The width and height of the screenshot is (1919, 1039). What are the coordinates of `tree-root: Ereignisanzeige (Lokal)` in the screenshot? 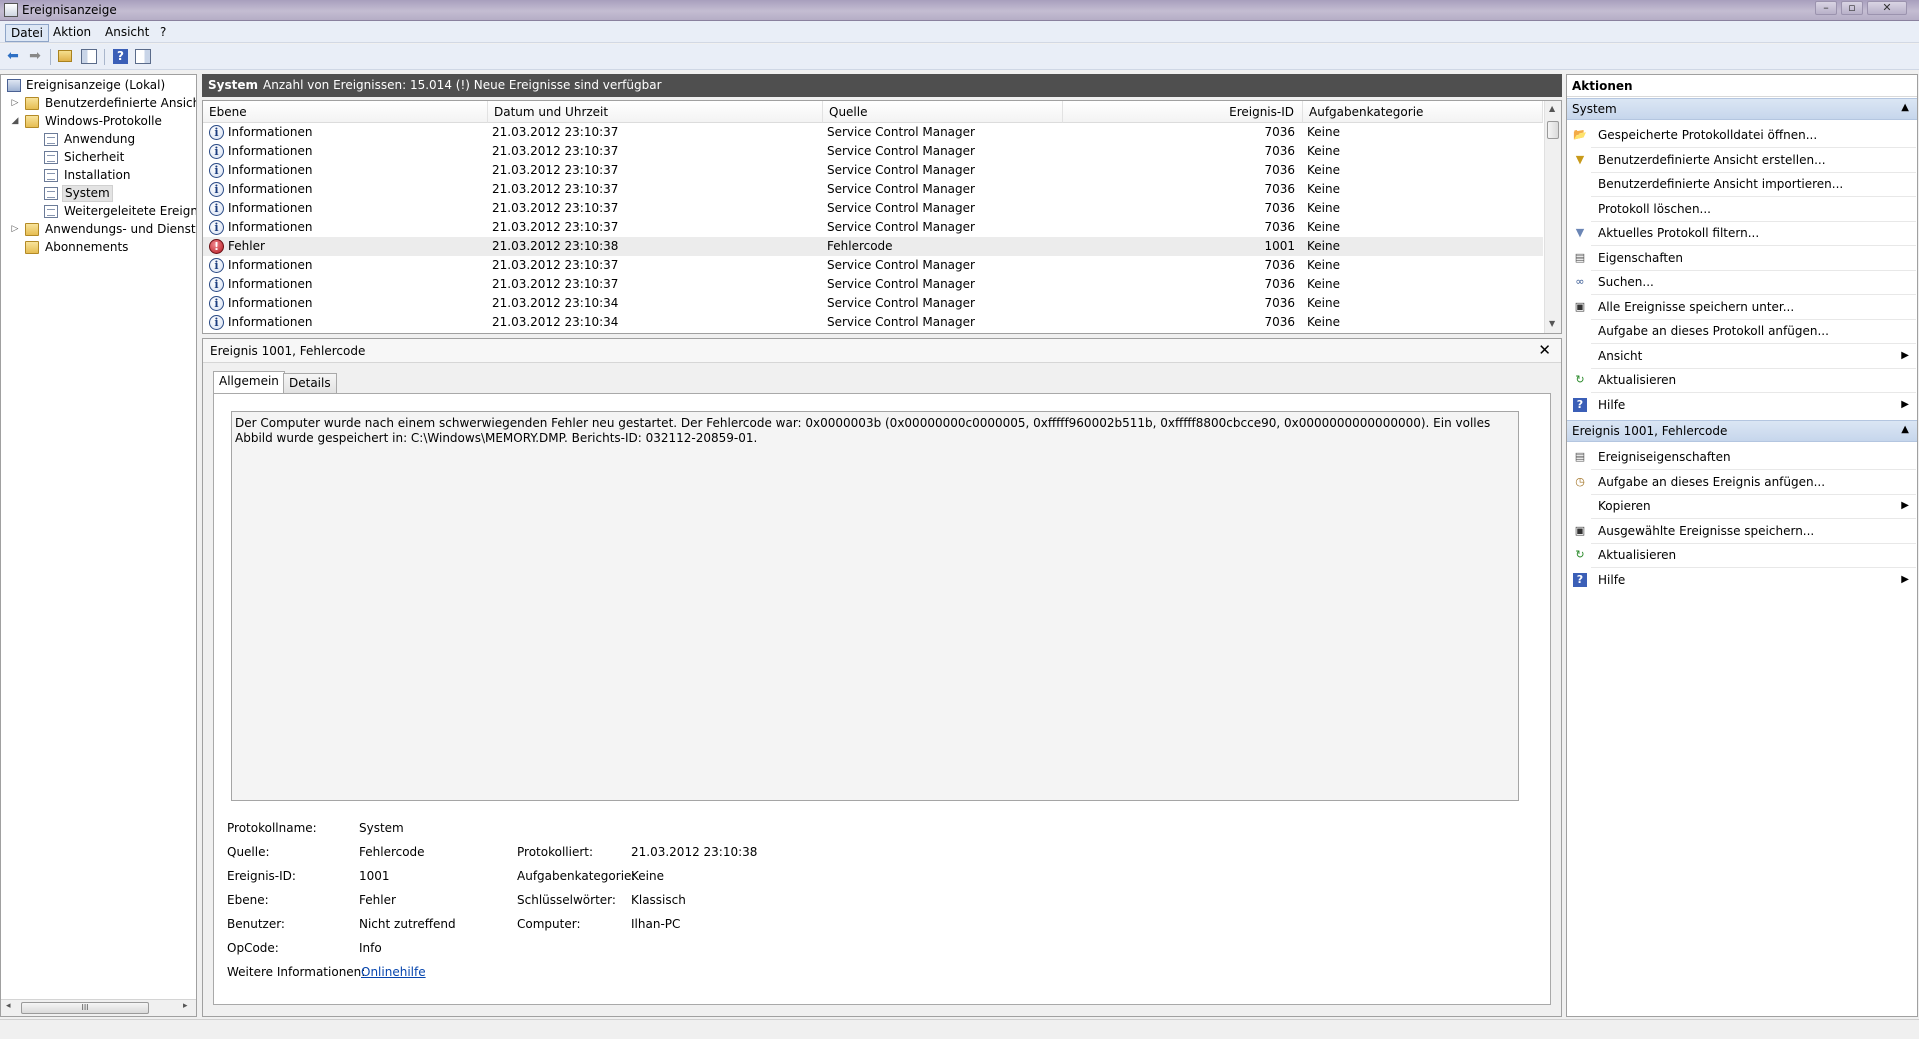 It's located at (98, 85).